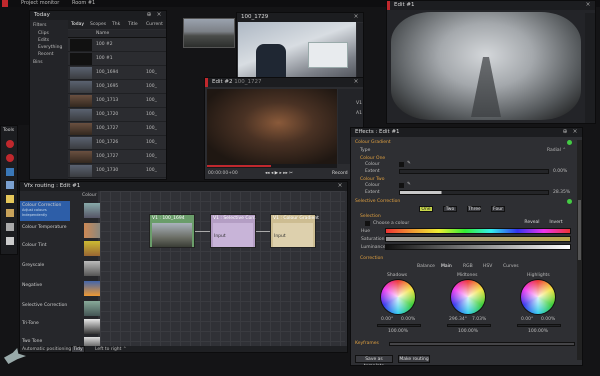 The image size is (600, 376). Describe the element at coordinates (172, 231) in the screenshot. I see `source-node: V1 : 100_1694` at that location.